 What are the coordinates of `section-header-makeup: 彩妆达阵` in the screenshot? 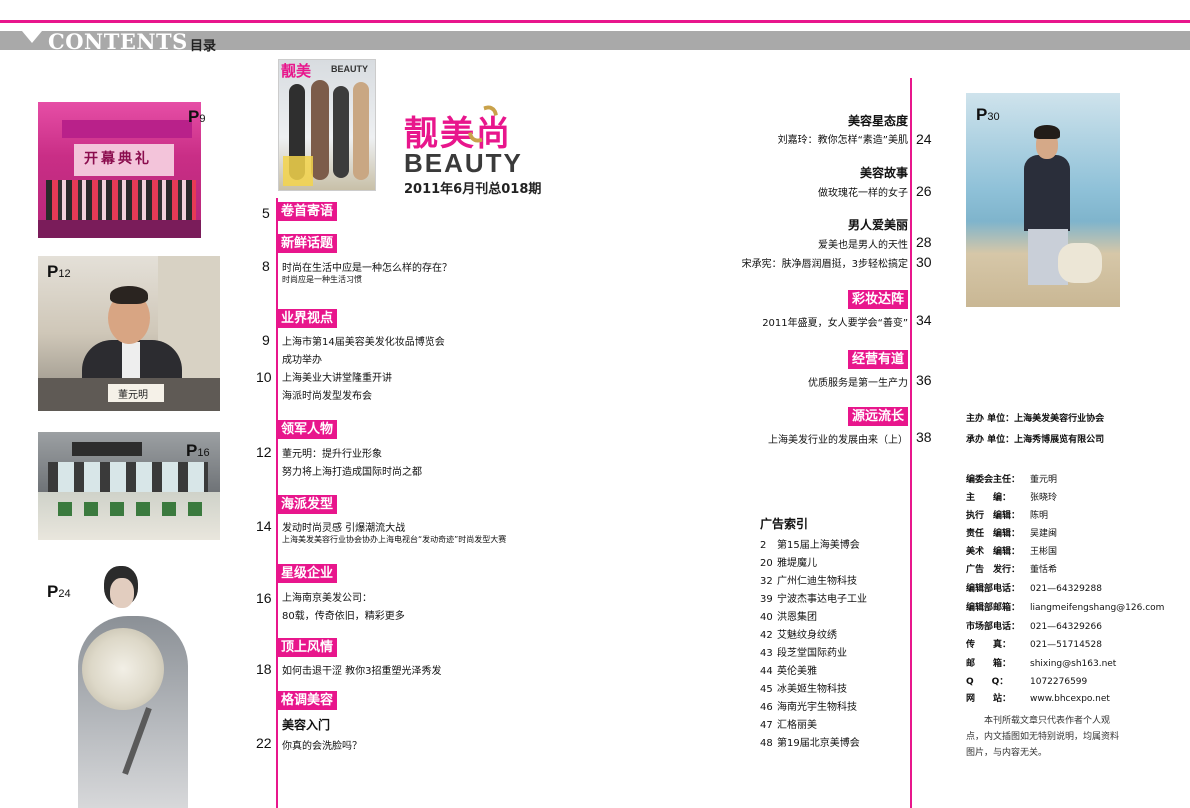 It's located at (877, 299).